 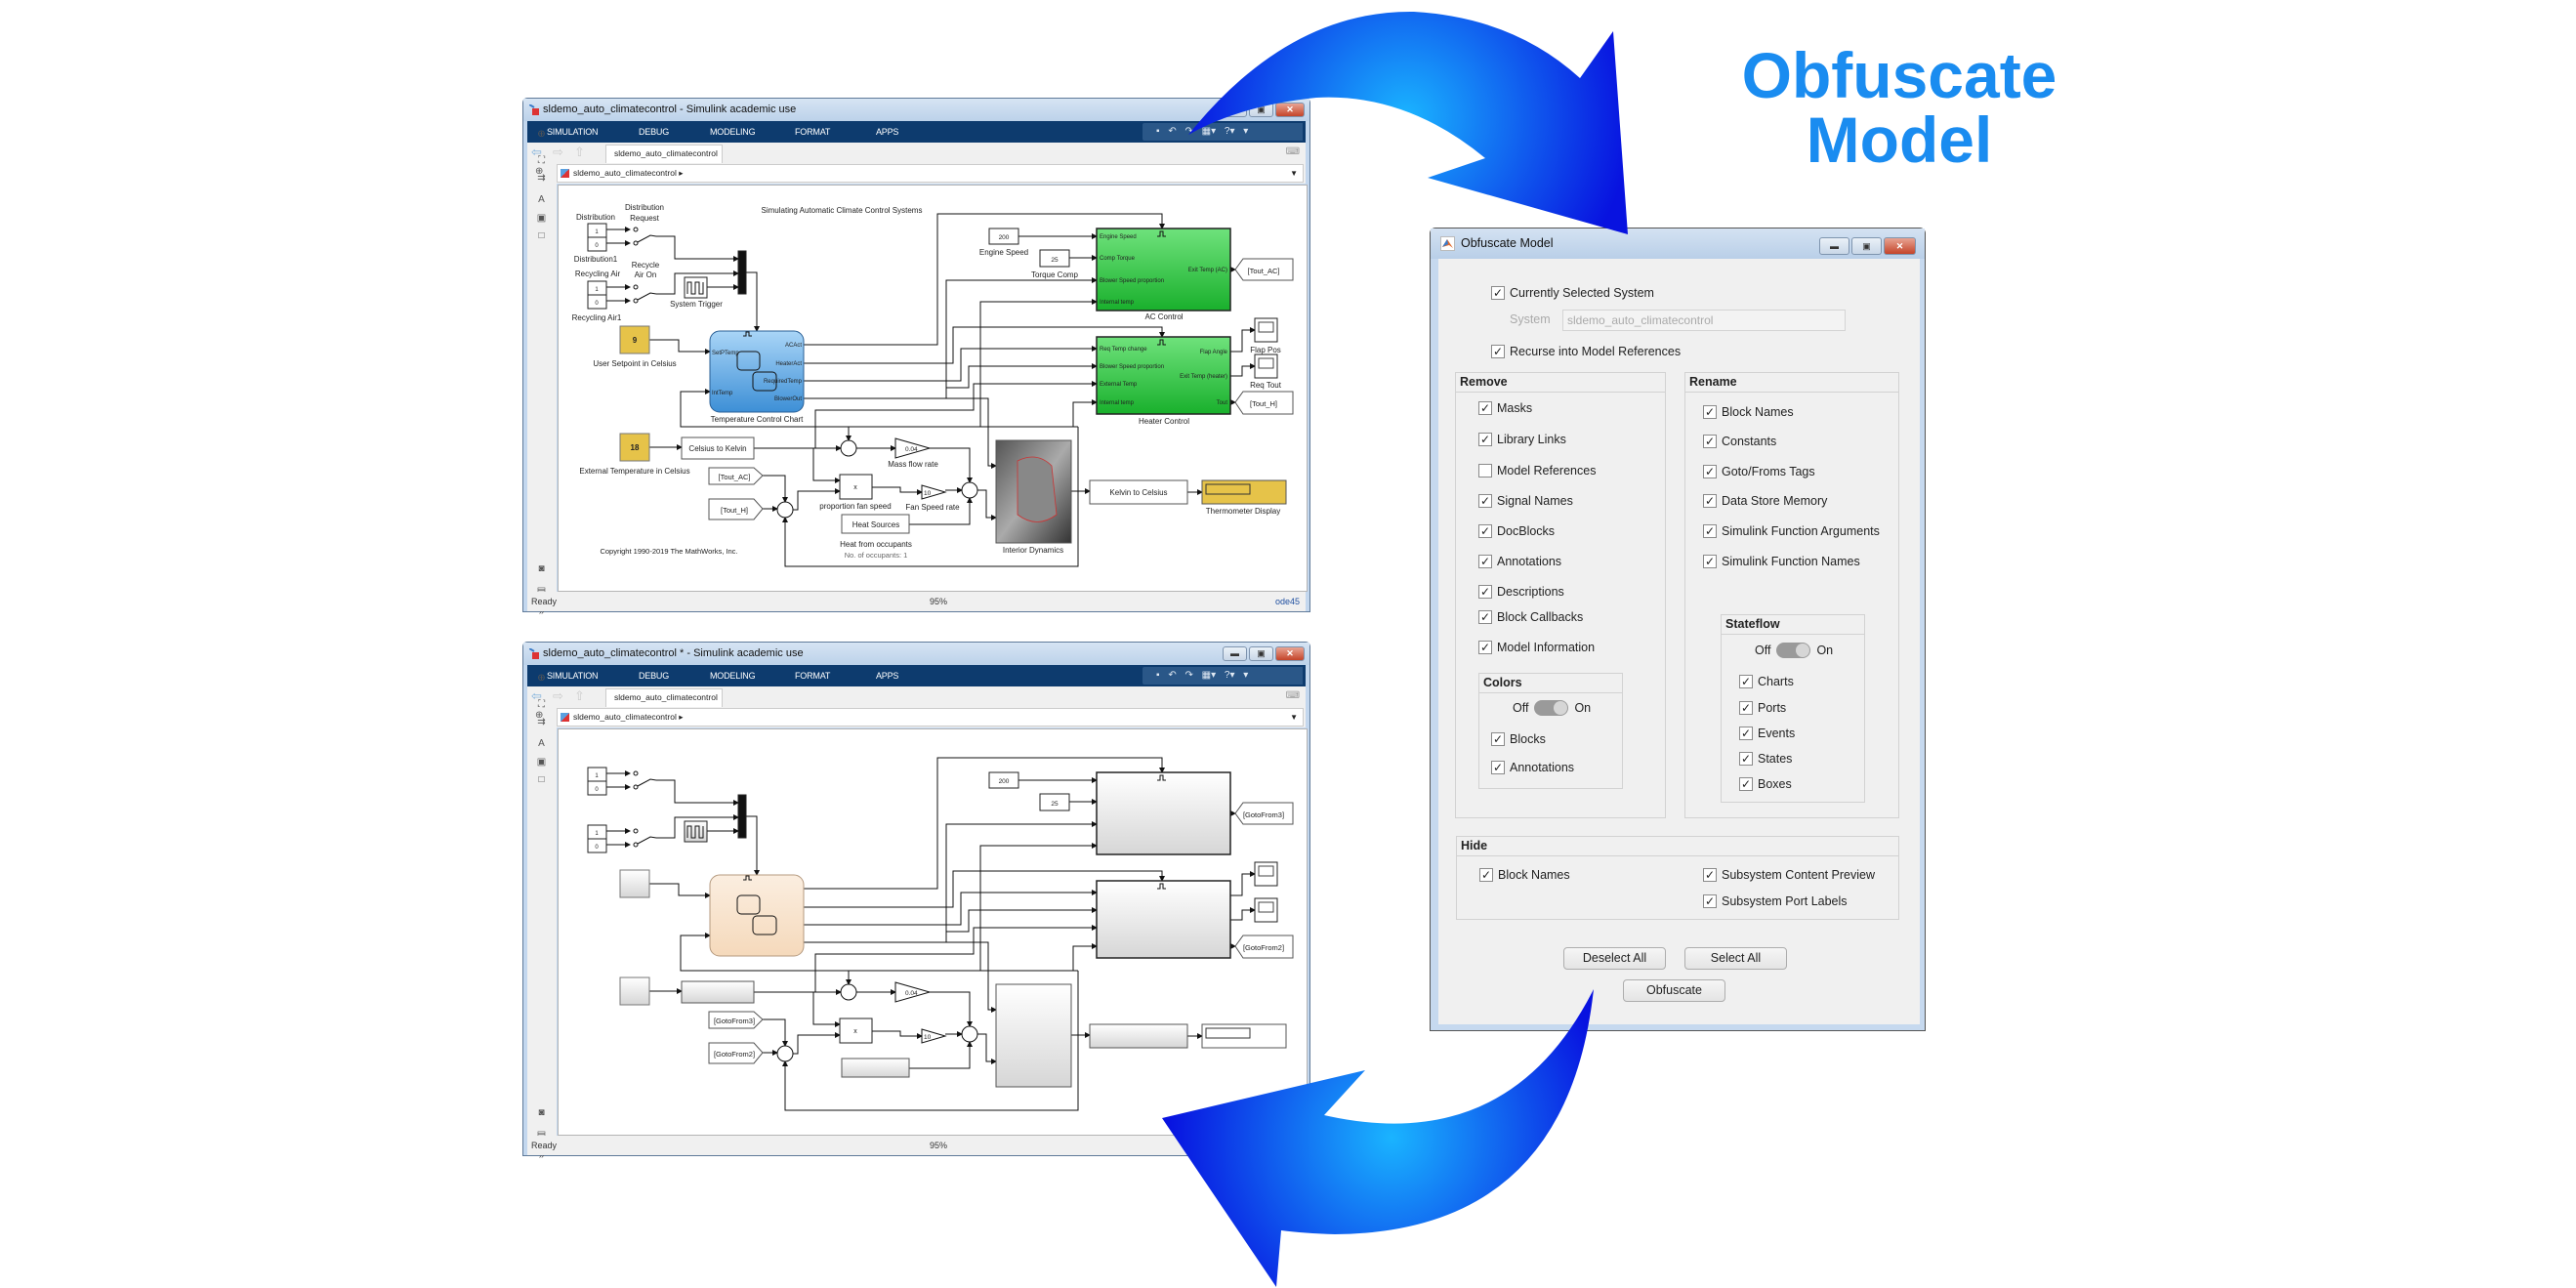 I want to click on stateflow-boxes-checkbox: ✓ Boxes, so click(x=1766, y=784).